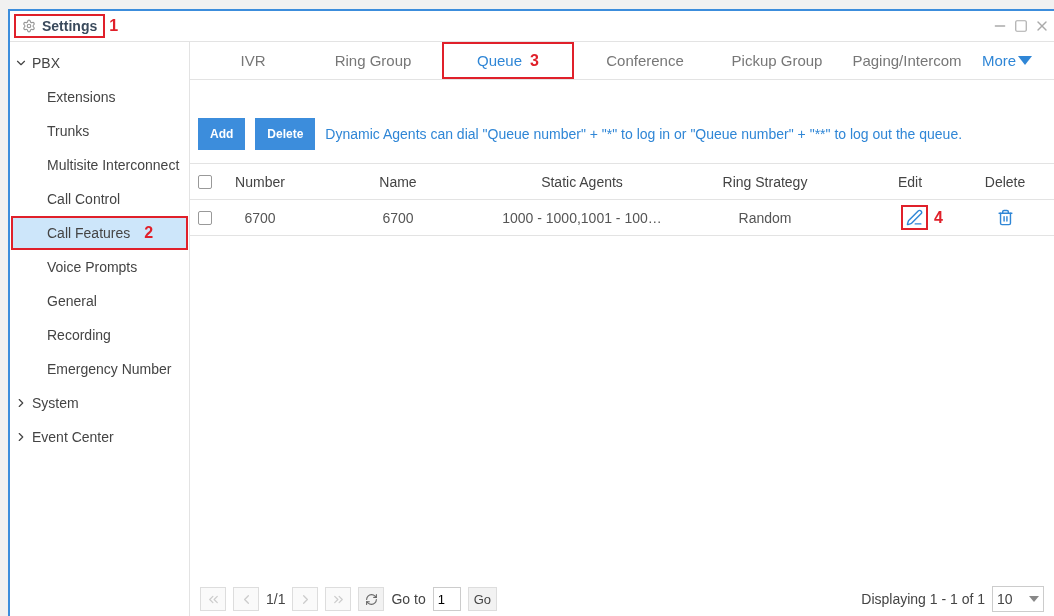 Image resolution: width=1054 pixels, height=616 pixels. Describe the element at coordinates (1005, 217) in the screenshot. I see `trash-icon` at that location.